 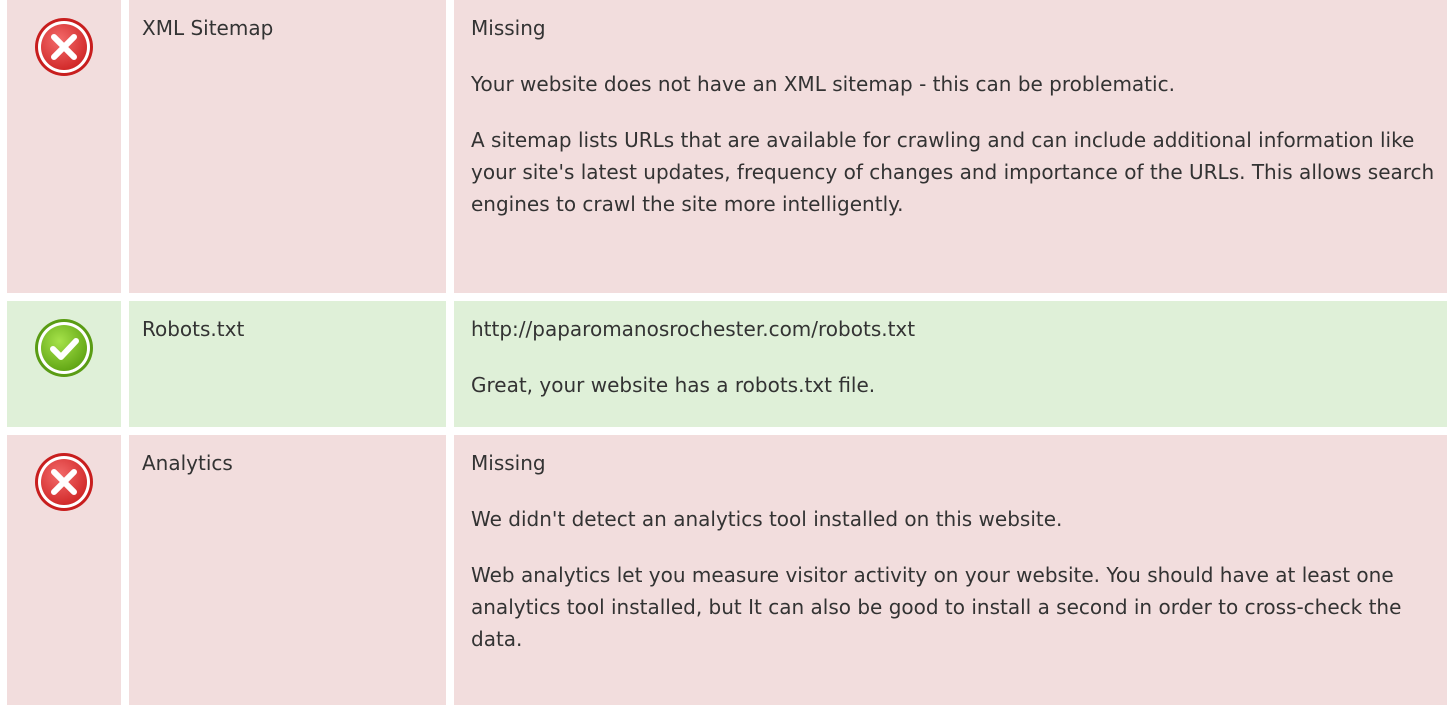 What do you see at coordinates (64, 372) in the screenshot?
I see `success-check-icon` at bounding box center [64, 372].